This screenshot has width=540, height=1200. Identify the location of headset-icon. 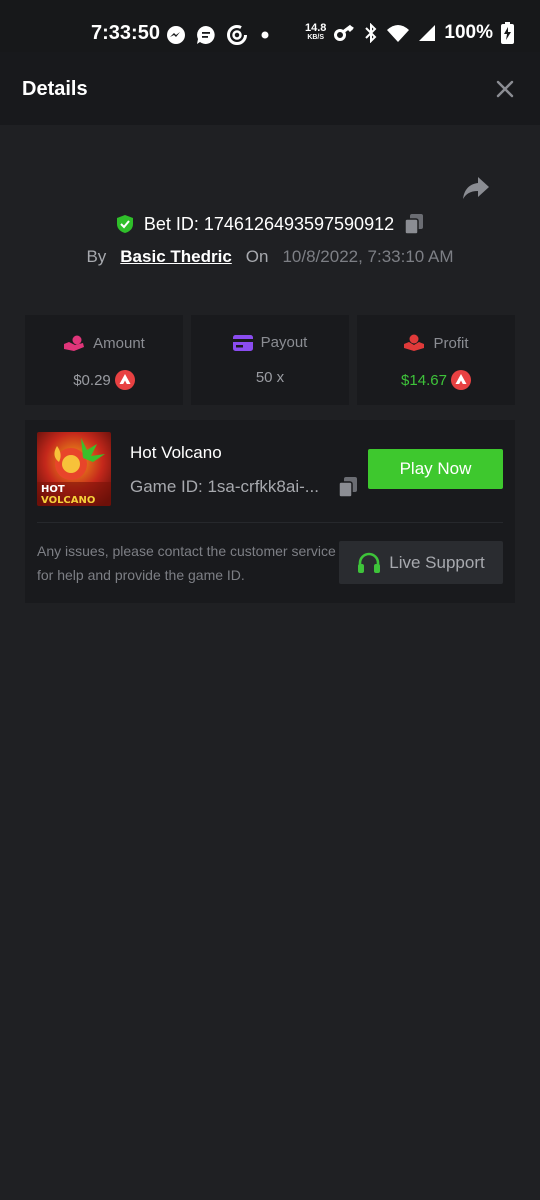
(369, 562).